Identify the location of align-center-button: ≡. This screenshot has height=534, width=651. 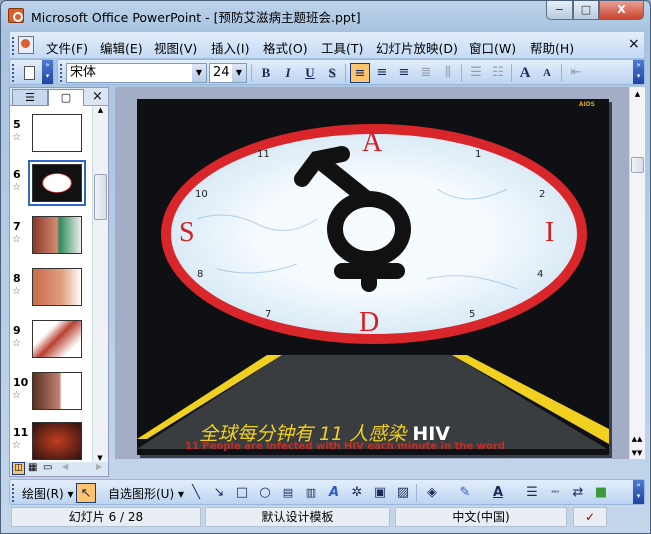
(382, 73).